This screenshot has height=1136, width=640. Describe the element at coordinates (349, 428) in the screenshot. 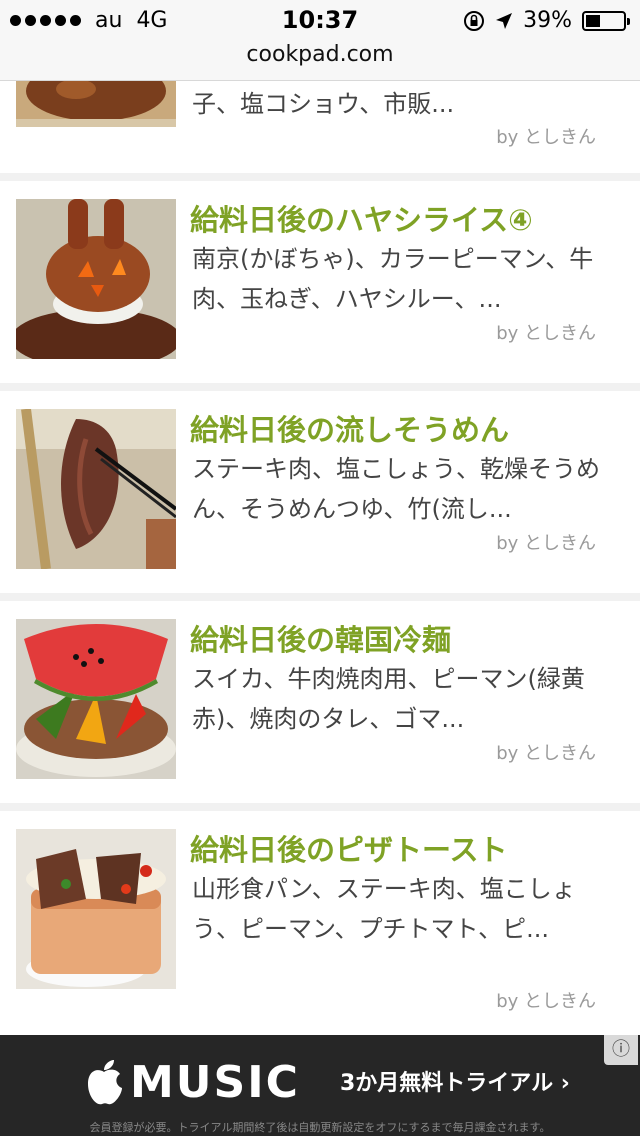

I see `recipe-title: 給料日後の流しそうめん` at that location.